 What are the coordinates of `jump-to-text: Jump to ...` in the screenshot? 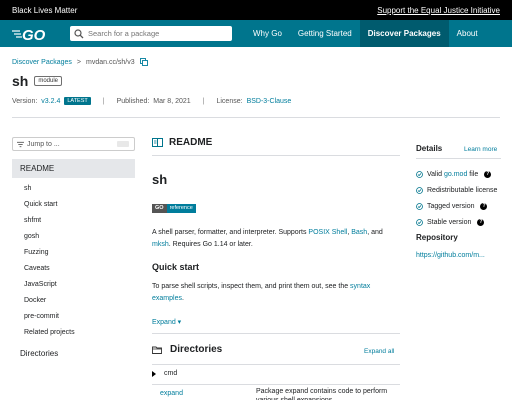 It's located at (43, 144).